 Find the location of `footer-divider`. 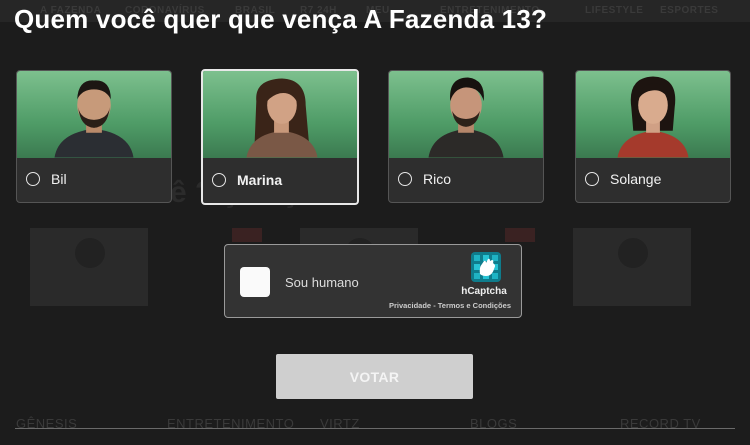

footer-divider is located at coordinates (375, 428).